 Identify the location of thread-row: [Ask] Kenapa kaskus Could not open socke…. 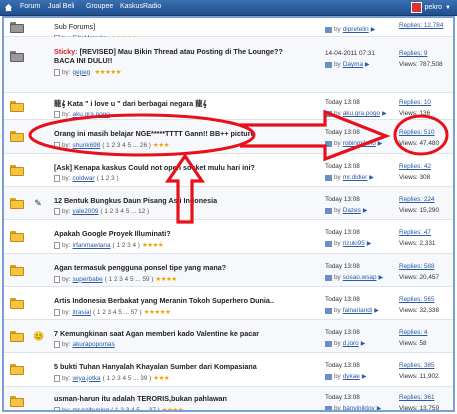
(228, 170).